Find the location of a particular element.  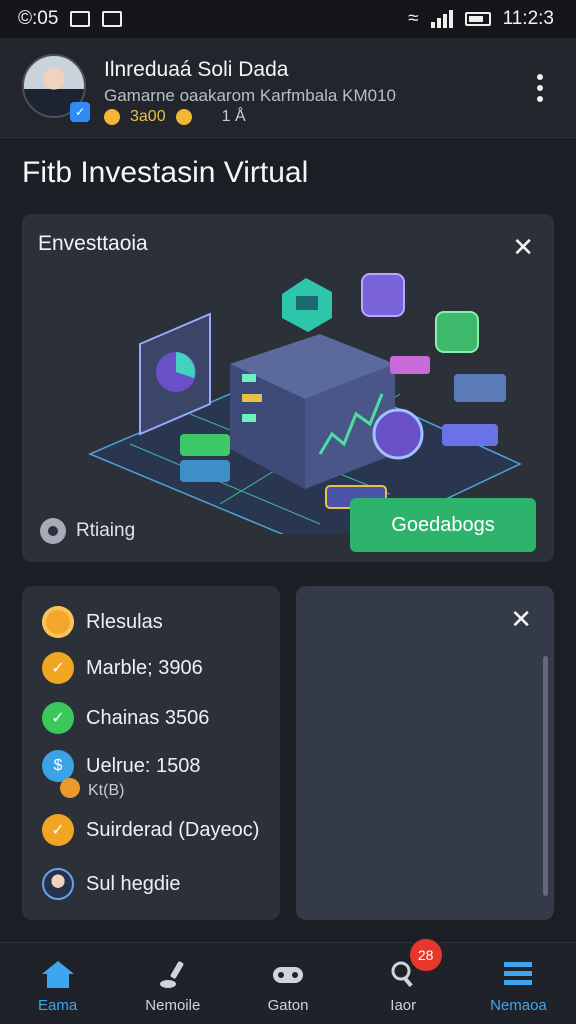

verified-icon: ✓ is located at coordinates (80, 112).